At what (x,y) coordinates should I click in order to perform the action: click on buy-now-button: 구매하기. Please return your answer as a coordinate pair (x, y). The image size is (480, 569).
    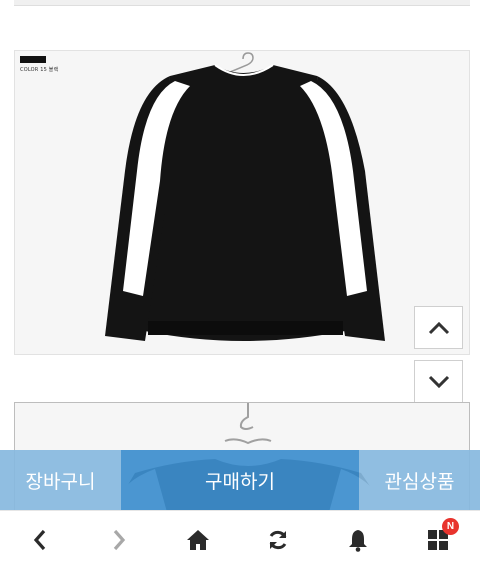
    Looking at the image, I should click on (240, 480).